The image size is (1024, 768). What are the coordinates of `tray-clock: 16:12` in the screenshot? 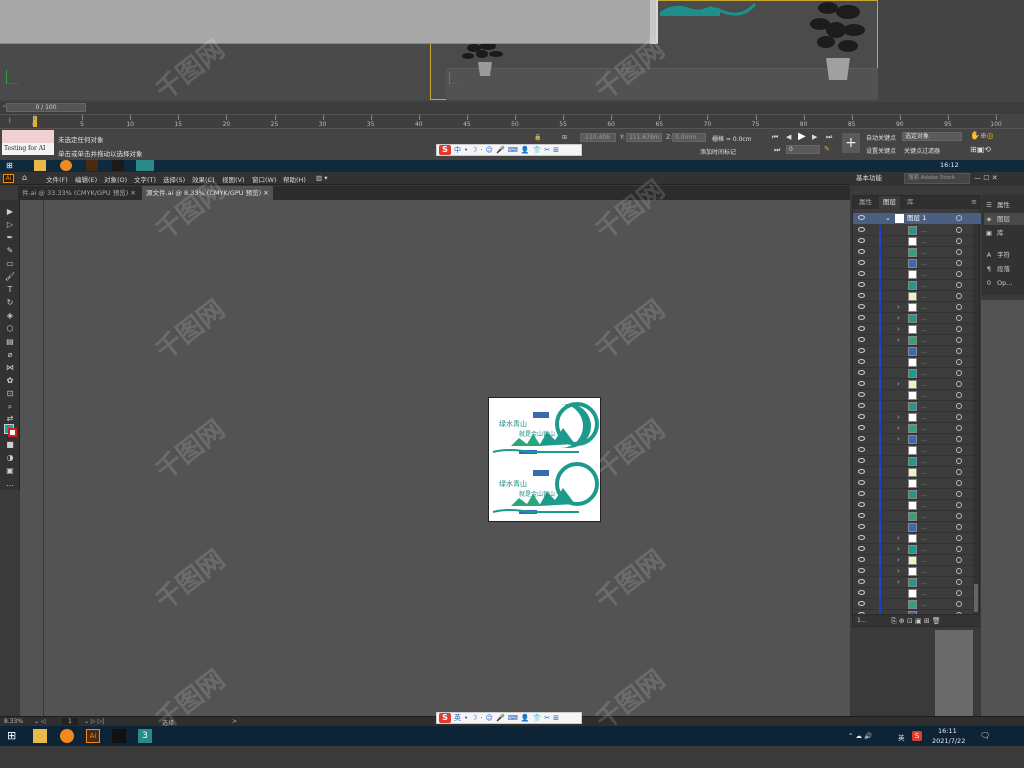 It's located at (949, 165).